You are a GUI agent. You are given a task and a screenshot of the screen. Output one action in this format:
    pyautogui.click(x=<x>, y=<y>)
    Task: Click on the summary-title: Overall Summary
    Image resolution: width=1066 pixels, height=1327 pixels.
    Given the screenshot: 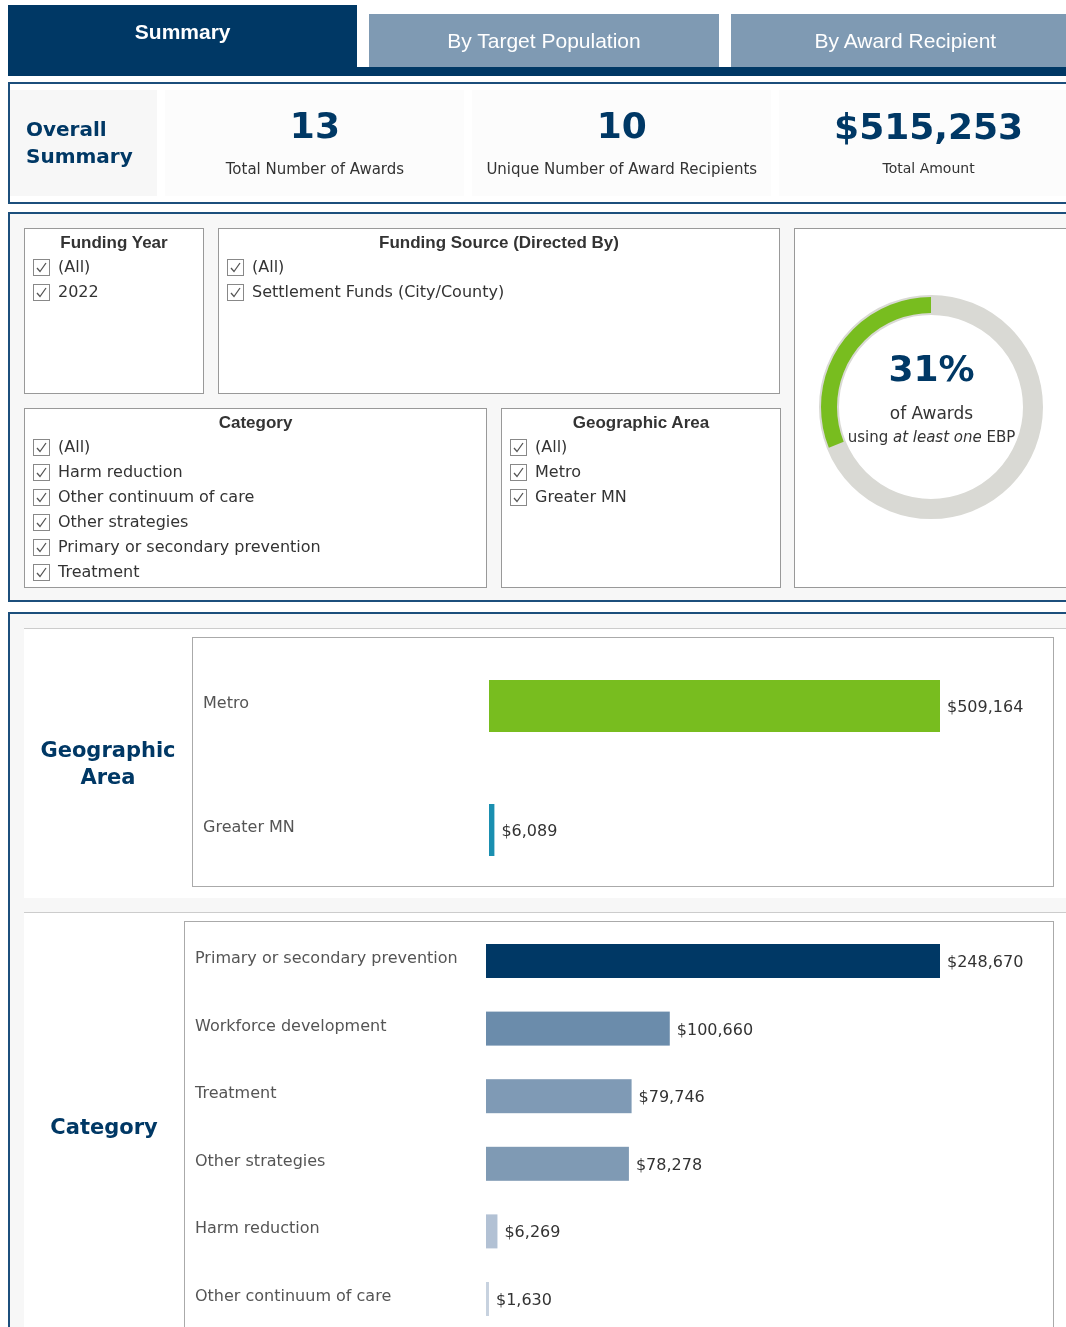 What is the action you would take?
    pyautogui.click(x=84, y=143)
    